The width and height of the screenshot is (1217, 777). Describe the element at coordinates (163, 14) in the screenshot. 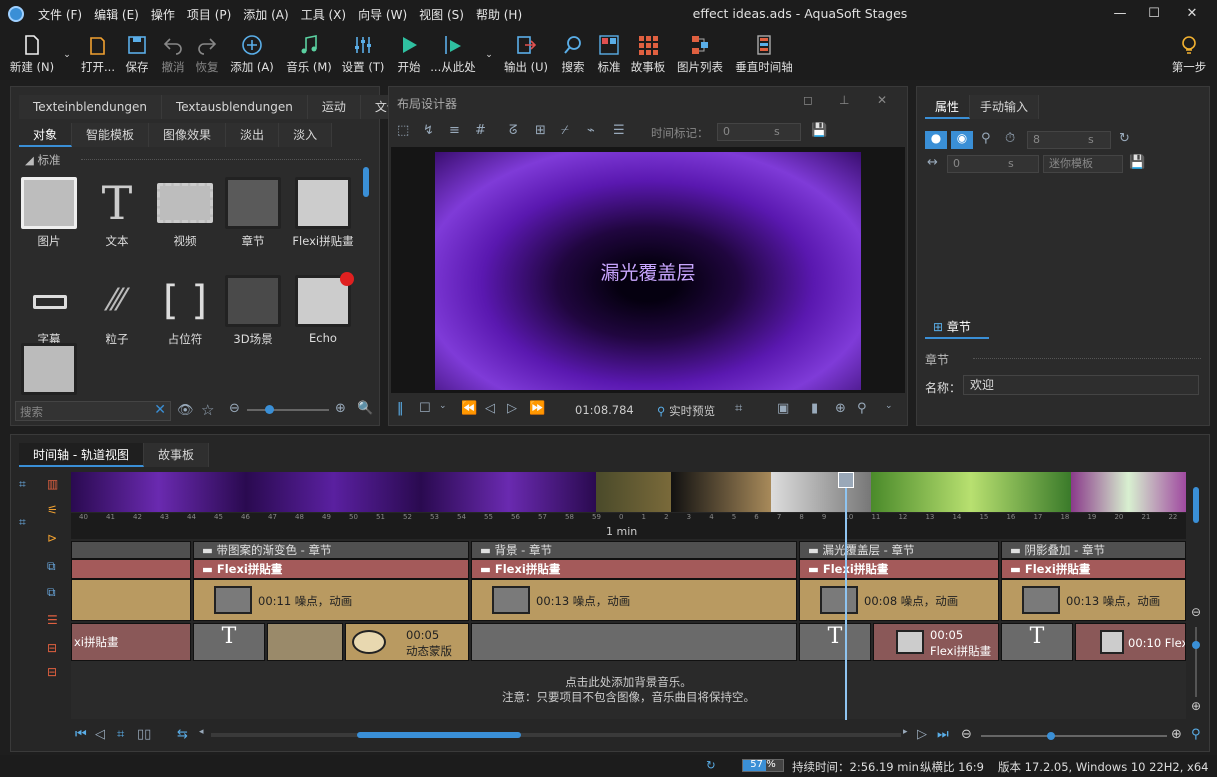

I see `menu-actions: 操作` at that location.